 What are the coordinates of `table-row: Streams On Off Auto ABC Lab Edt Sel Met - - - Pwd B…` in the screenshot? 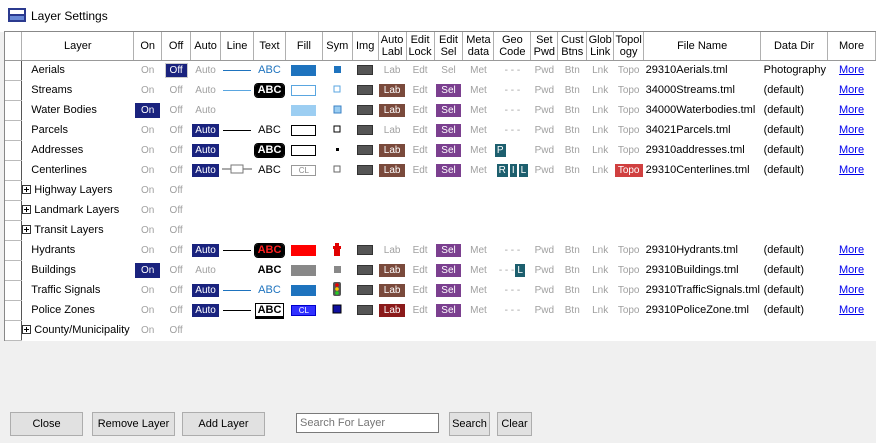 It's located at (440, 90).